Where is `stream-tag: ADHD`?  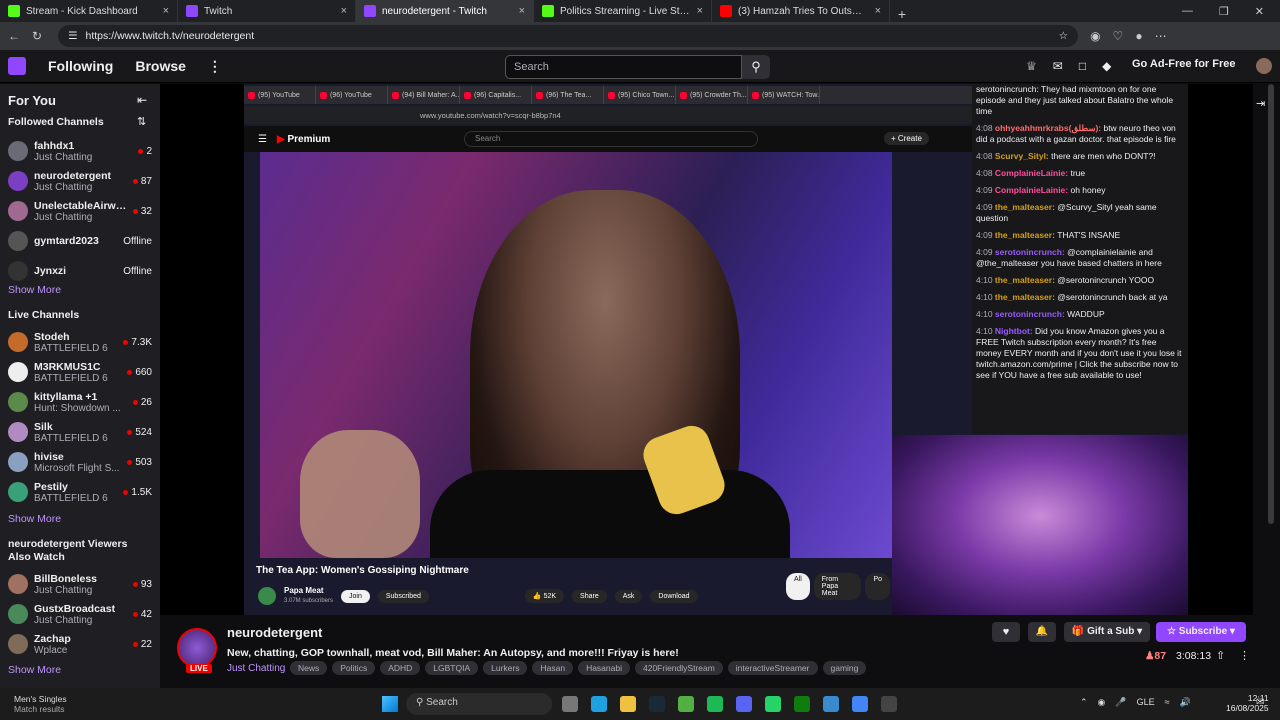
stream-tag: ADHD is located at coordinates (400, 668).